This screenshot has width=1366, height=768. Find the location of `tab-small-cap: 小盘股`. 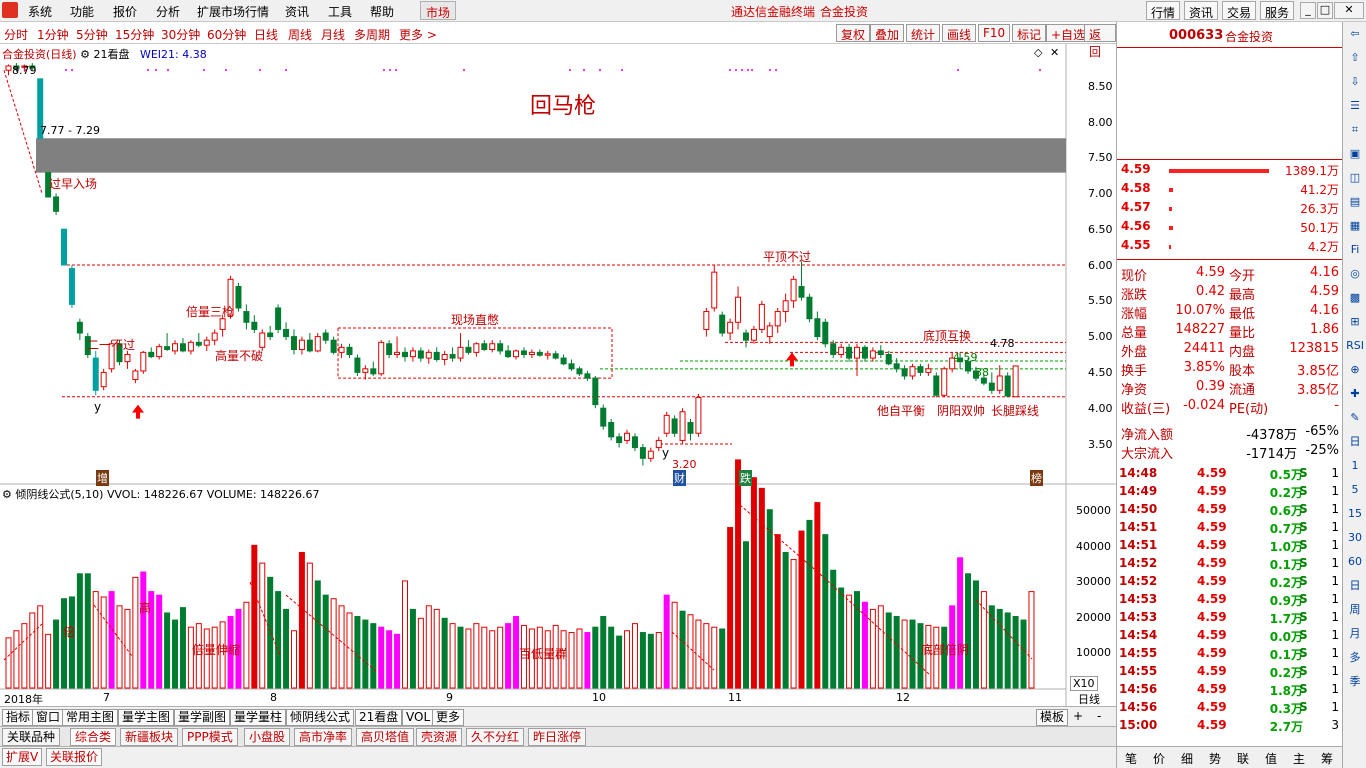

tab-small-cap: 小盘股 is located at coordinates (267, 737).